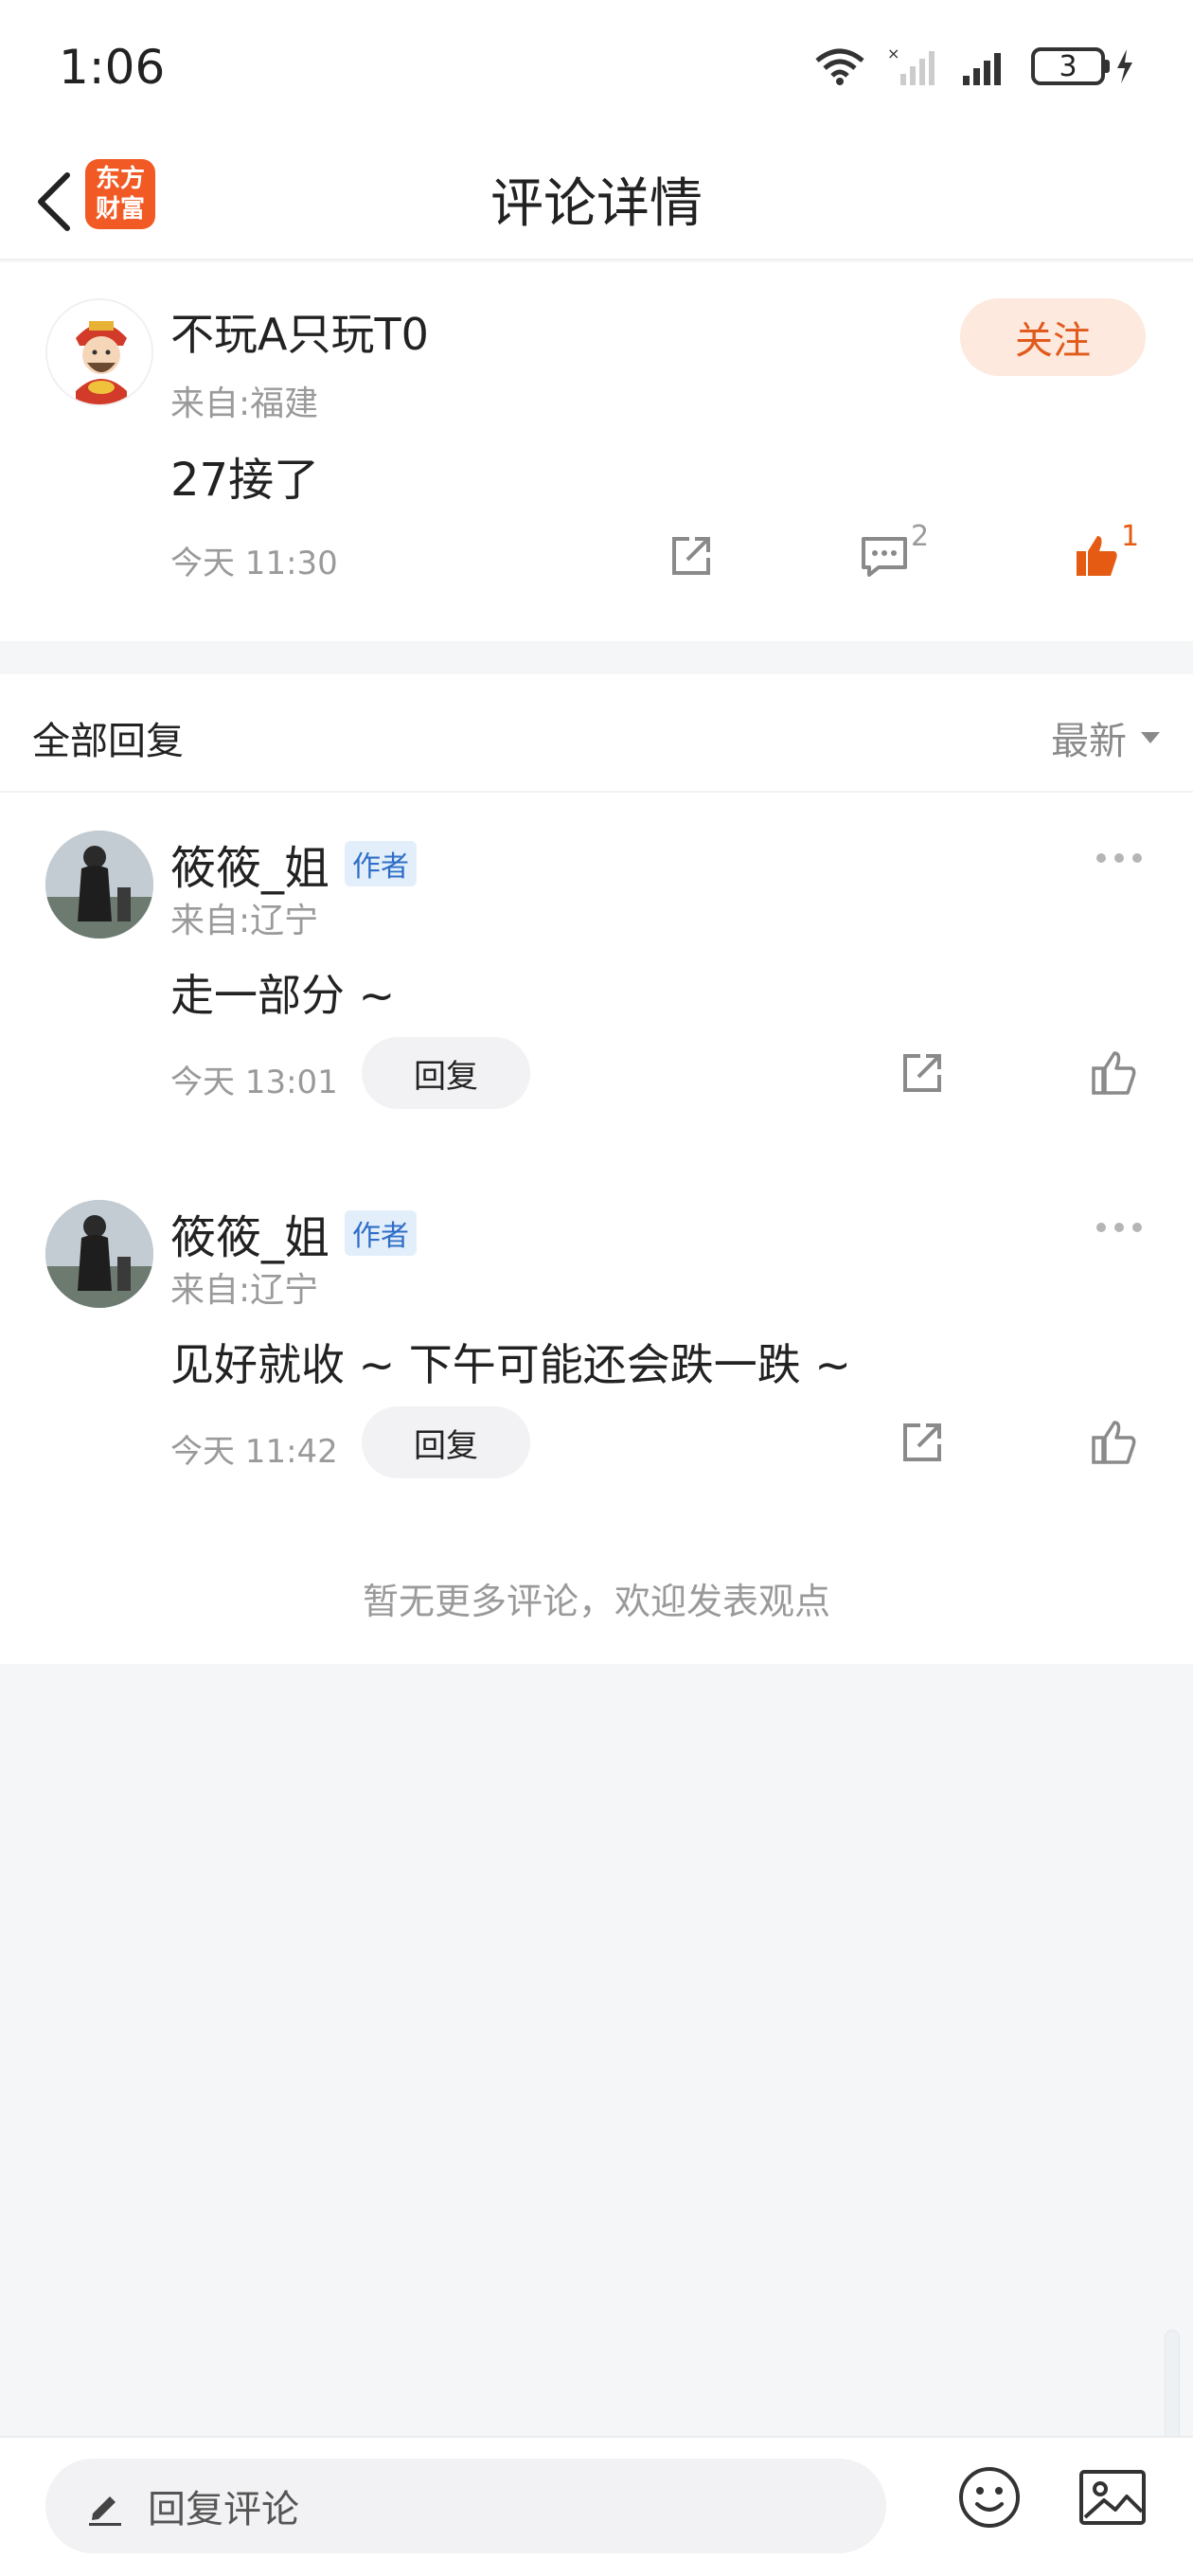 This screenshot has width=1193, height=2576. Describe the element at coordinates (299, 331) in the screenshot. I see `username: 不玩A只玩T0` at that location.